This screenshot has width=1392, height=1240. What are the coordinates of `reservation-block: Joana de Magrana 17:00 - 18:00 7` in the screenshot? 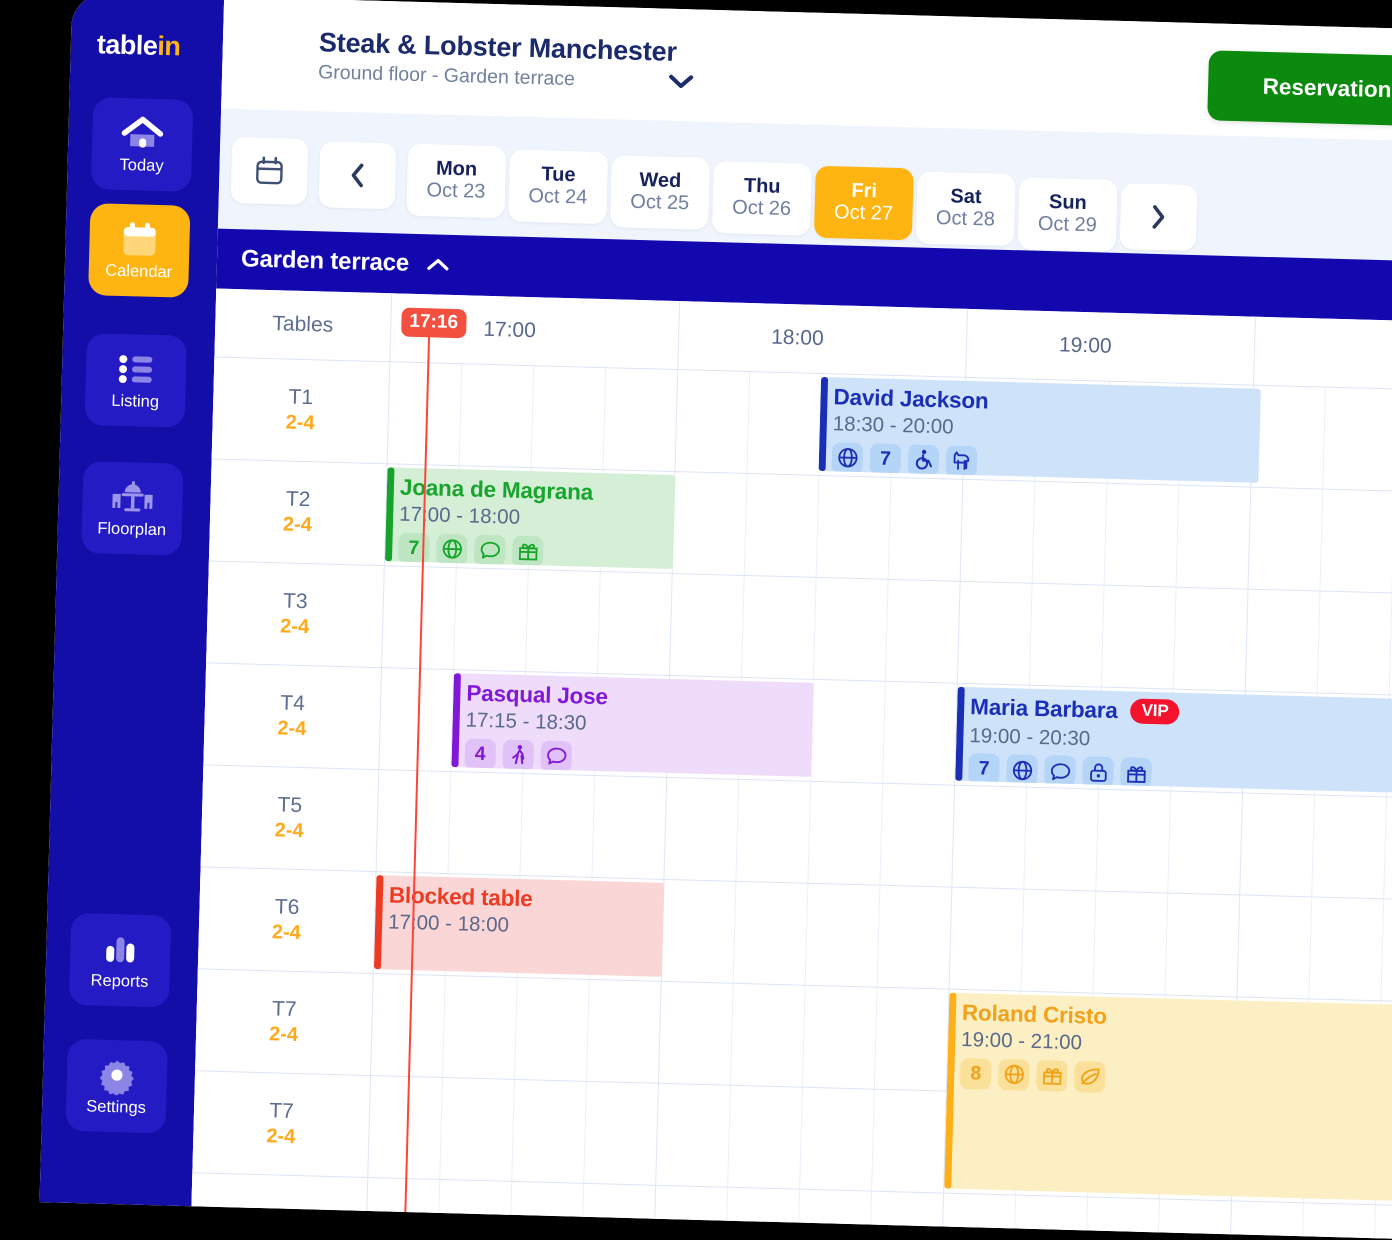 It's located at (530, 518).